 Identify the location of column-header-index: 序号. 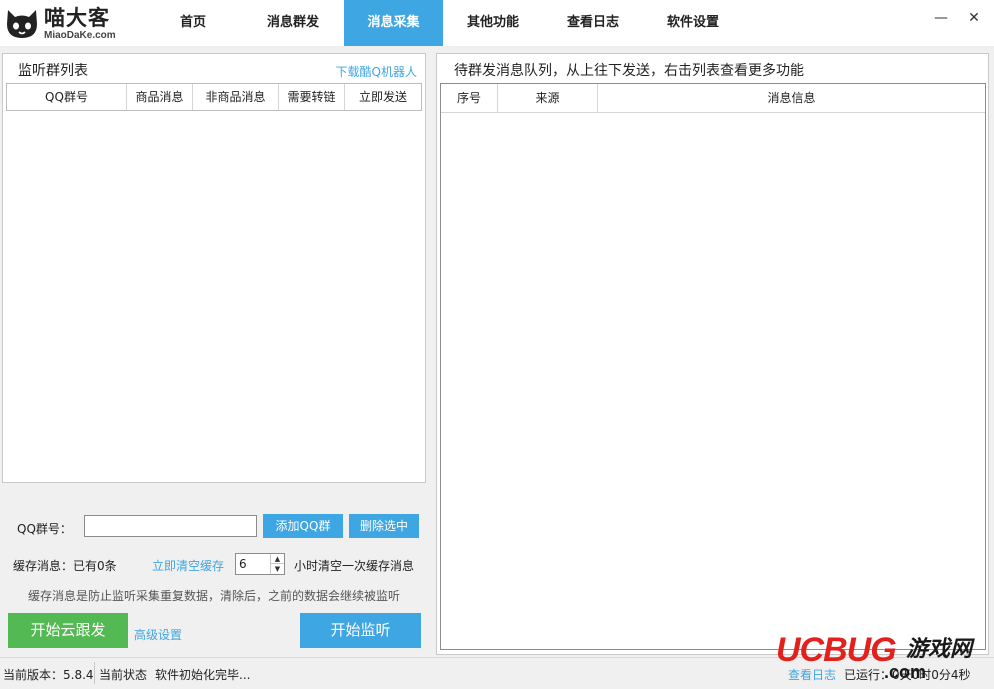
(469, 98).